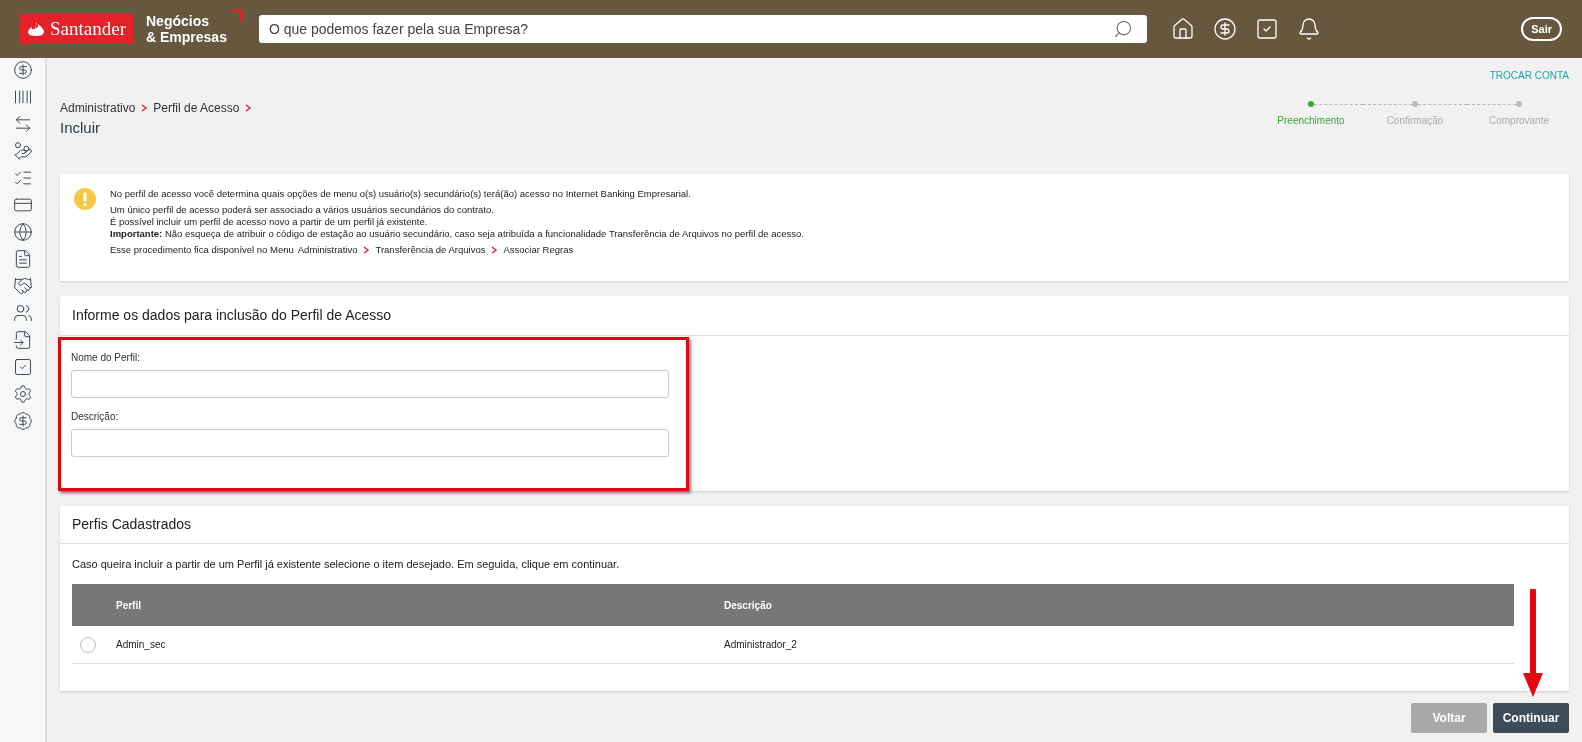 This screenshot has height=742, width=1582. I want to click on settings-icon, so click(22, 394).